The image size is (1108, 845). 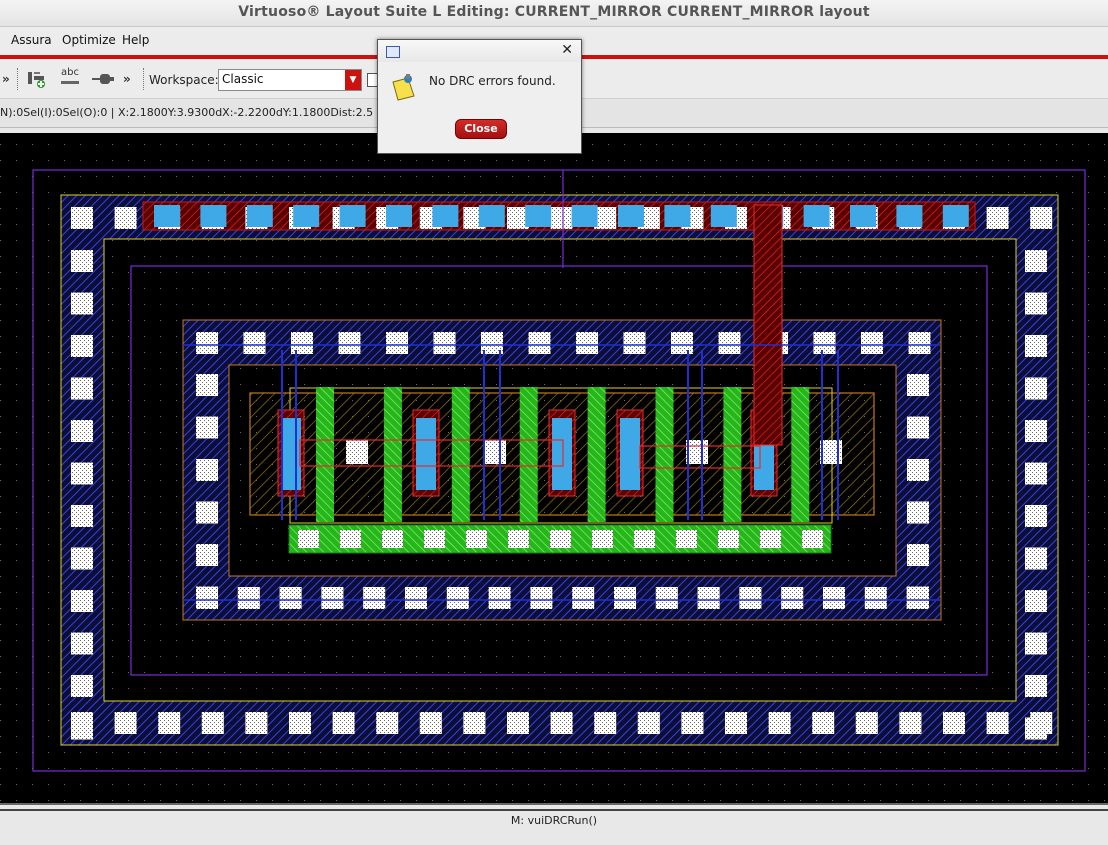 I want to click on command-message: M: vuiDRCRun(), so click(x=554, y=820).